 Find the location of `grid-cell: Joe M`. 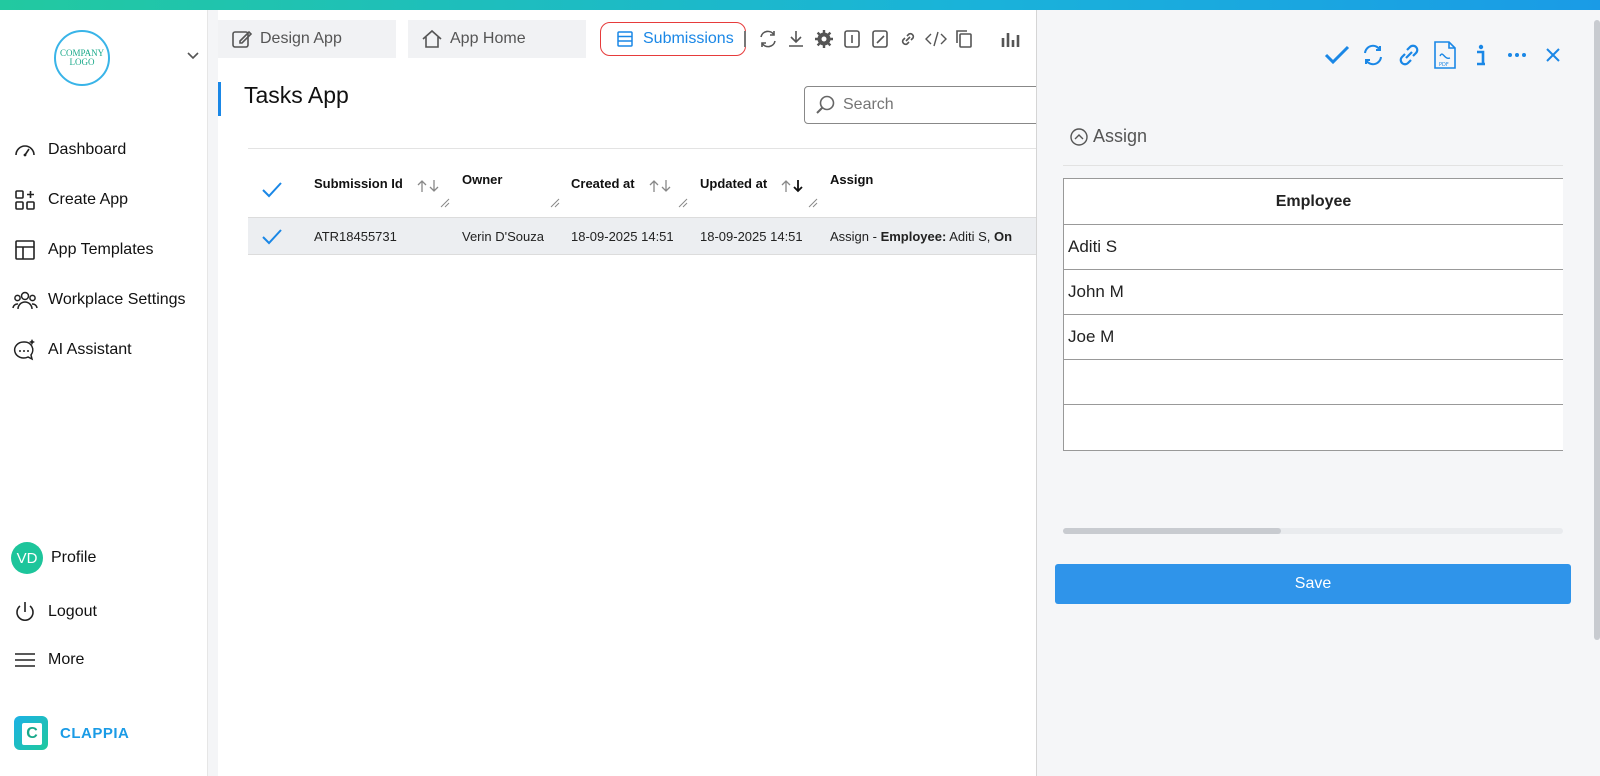

grid-cell: Joe M is located at coordinates (1313, 337).